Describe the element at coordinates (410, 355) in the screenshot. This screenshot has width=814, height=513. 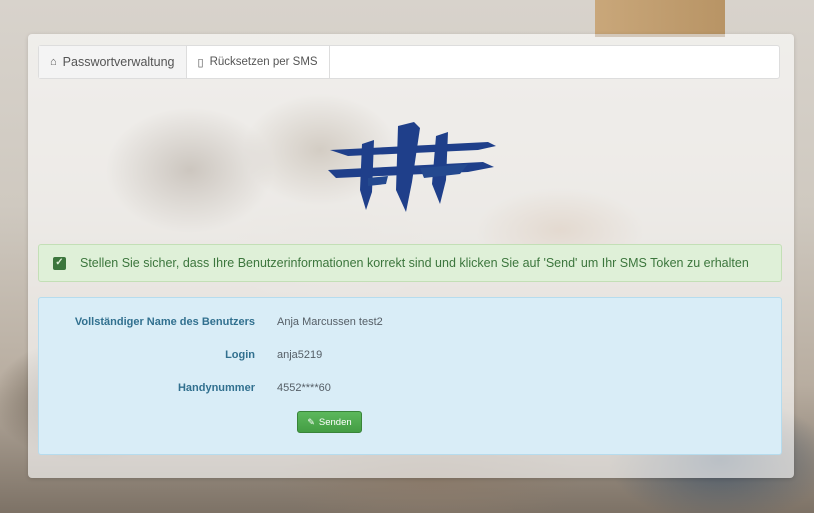
I see `login-row: Login anja5219` at that location.